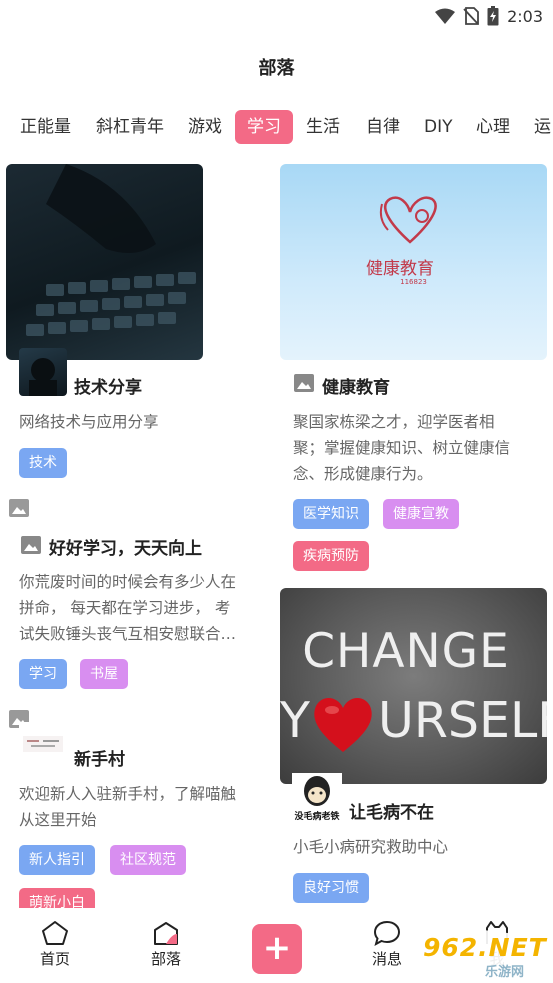 Image resolution: width=553 pixels, height=983 pixels. I want to click on add-post-button: +, so click(277, 949).